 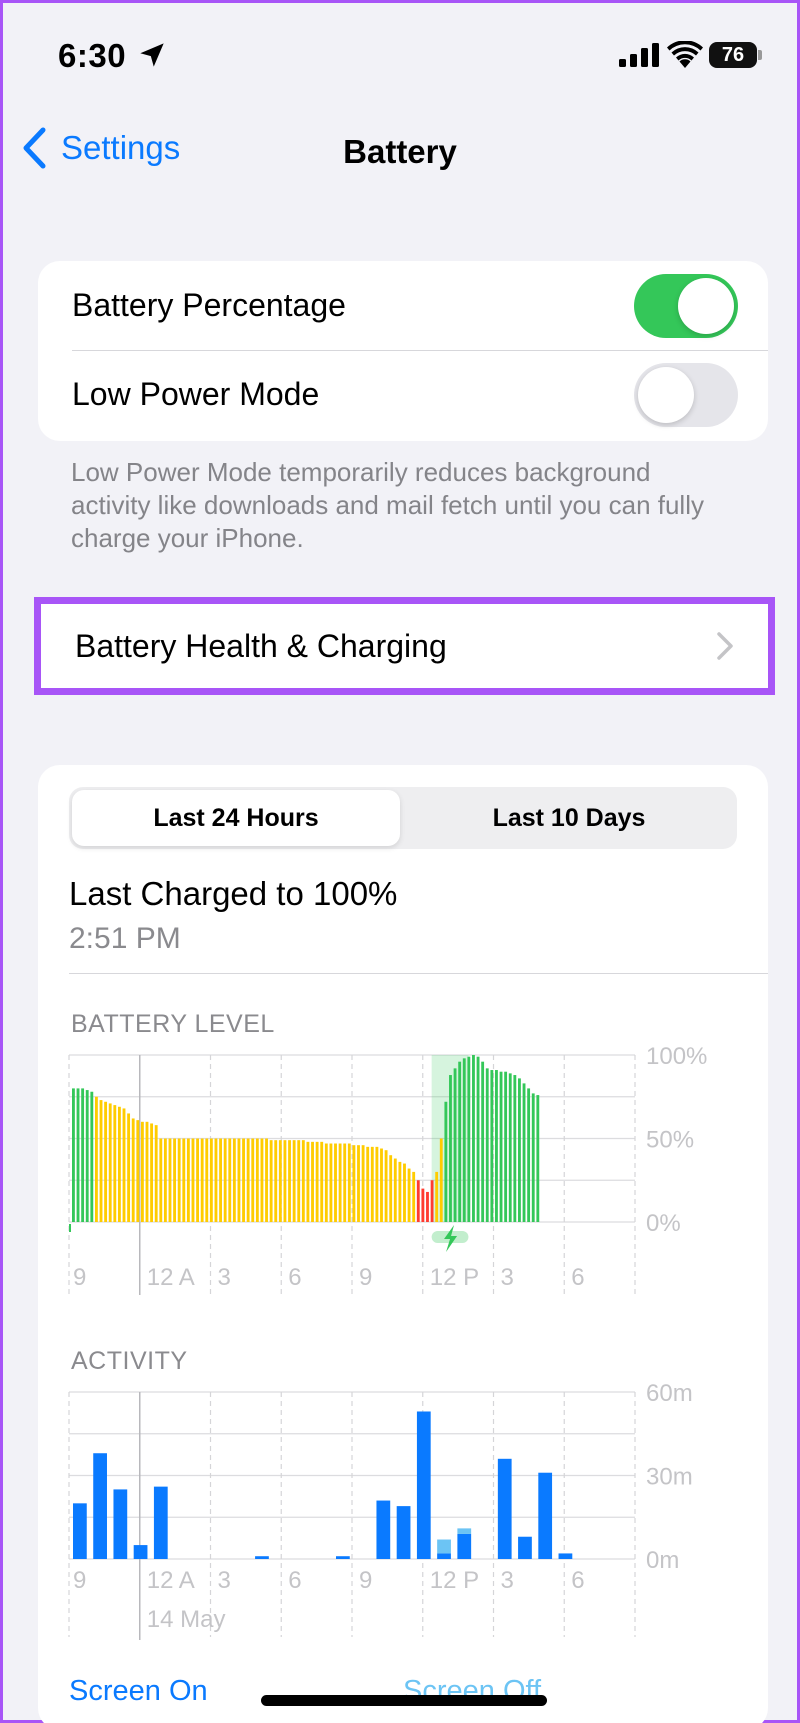 What do you see at coordinates (686, 305) in the screenshot?
I see `battery-percentage-toggle` at bounding box center [686, 305].